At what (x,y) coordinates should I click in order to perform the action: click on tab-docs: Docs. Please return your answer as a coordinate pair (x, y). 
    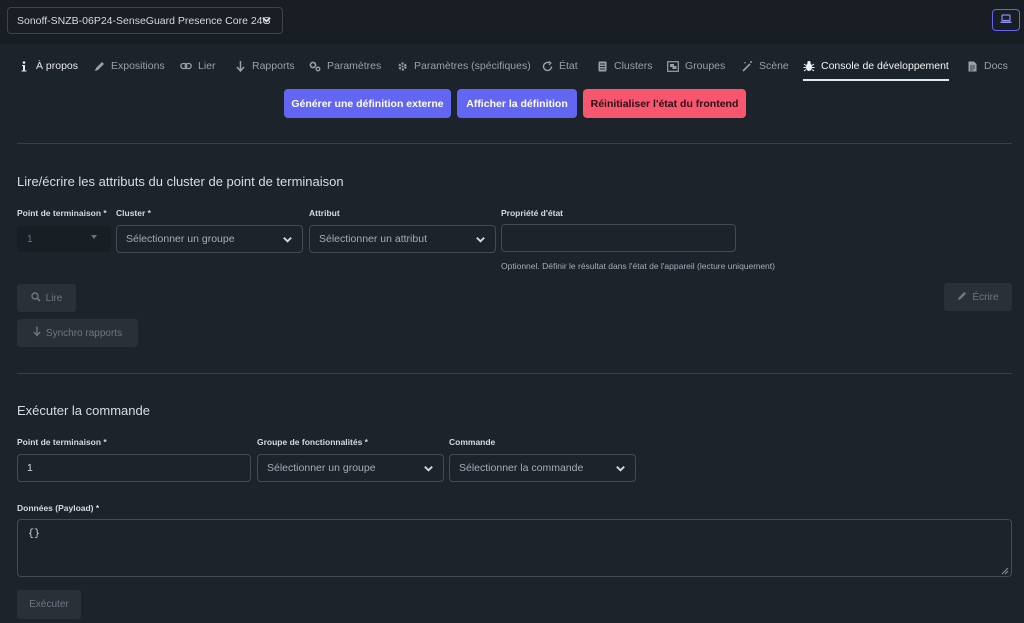
    Looking at the image, I should click on (987, 66).